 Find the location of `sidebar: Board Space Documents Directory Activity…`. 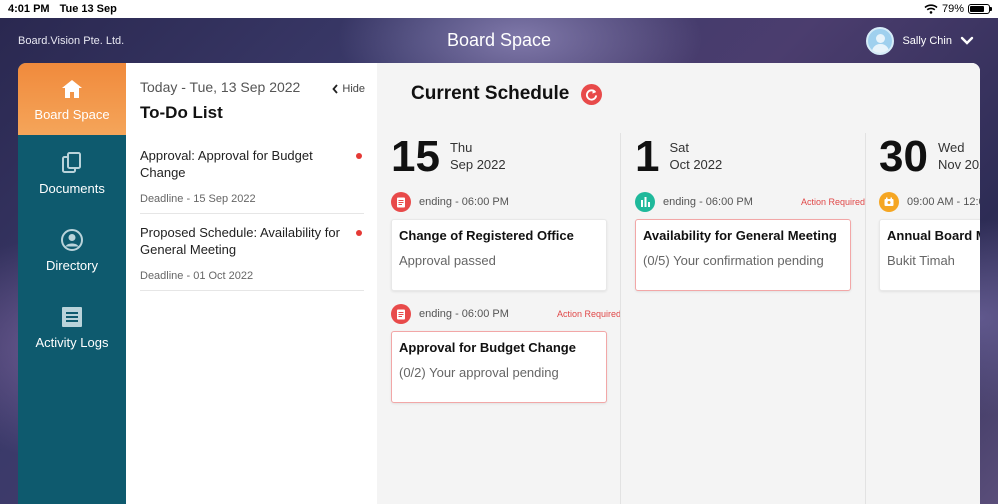

sidebar: Board Space Documents Directory Activity… is located at coordinates (72, 283).